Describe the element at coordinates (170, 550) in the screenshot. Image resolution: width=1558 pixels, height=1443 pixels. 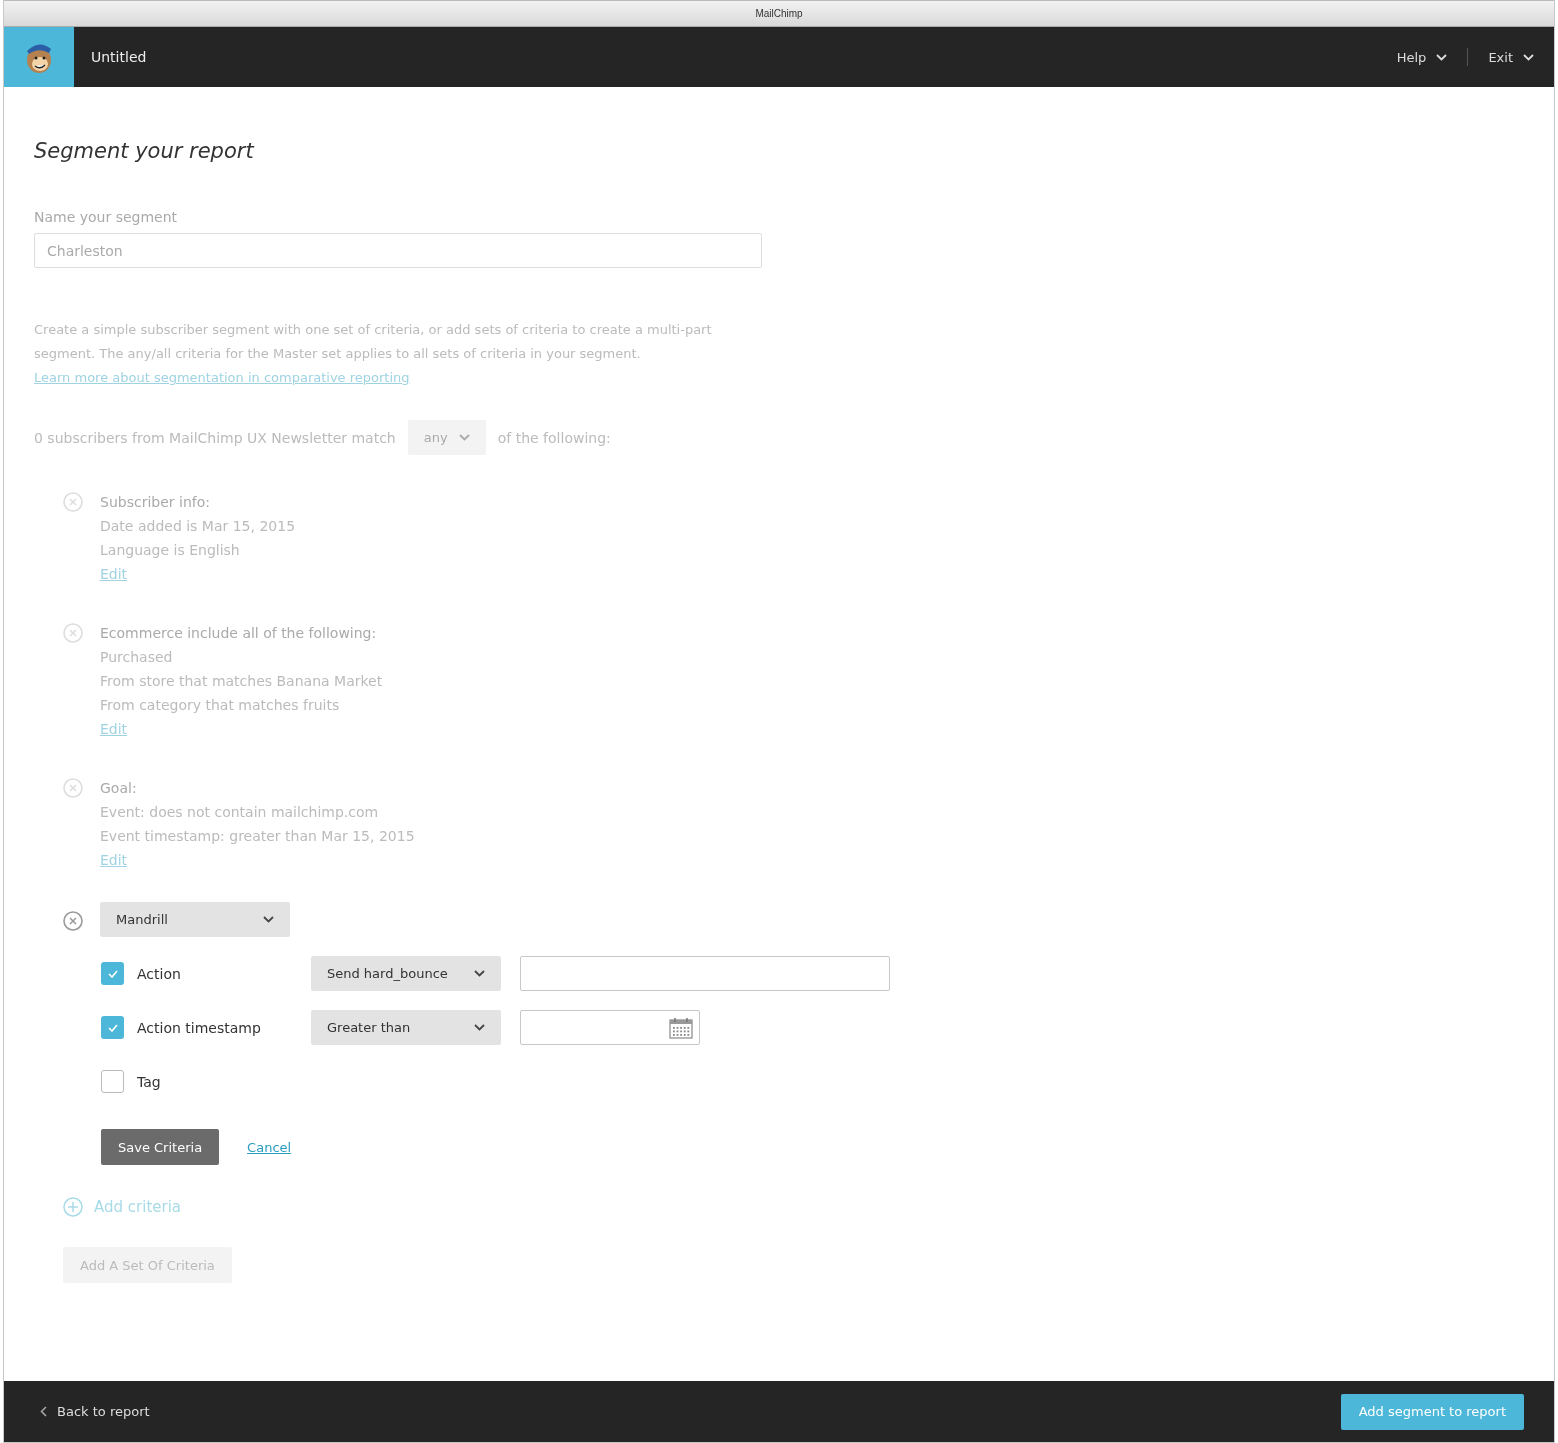
I see `criteria-line: Language is English` at that location.